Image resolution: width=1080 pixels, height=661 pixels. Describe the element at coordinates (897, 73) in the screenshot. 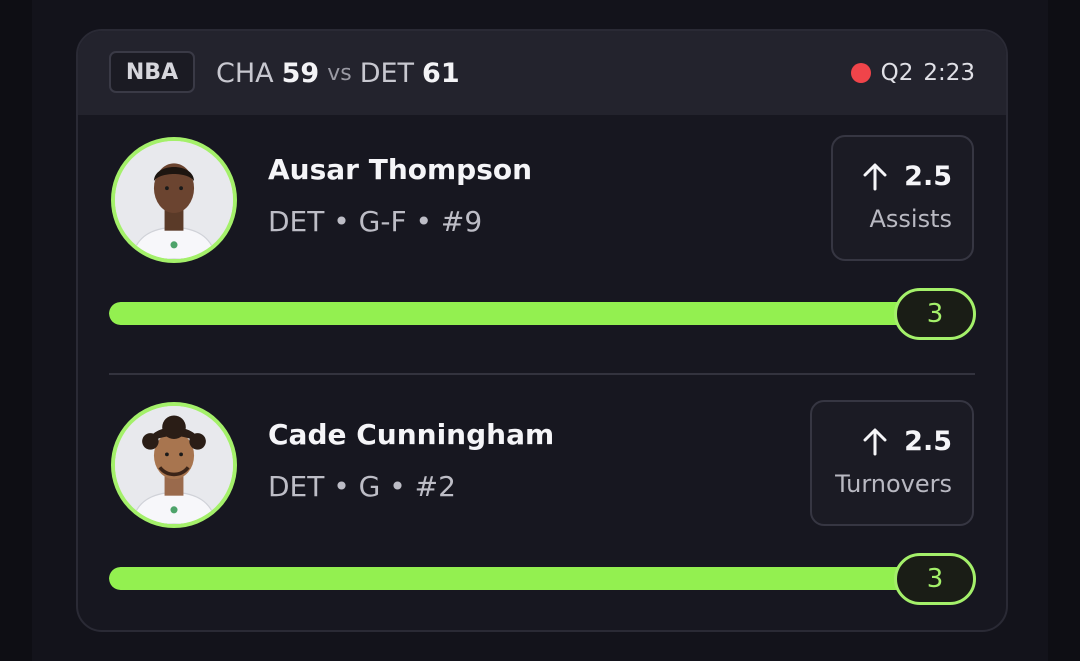

I see `game-period: Q2` at that location.